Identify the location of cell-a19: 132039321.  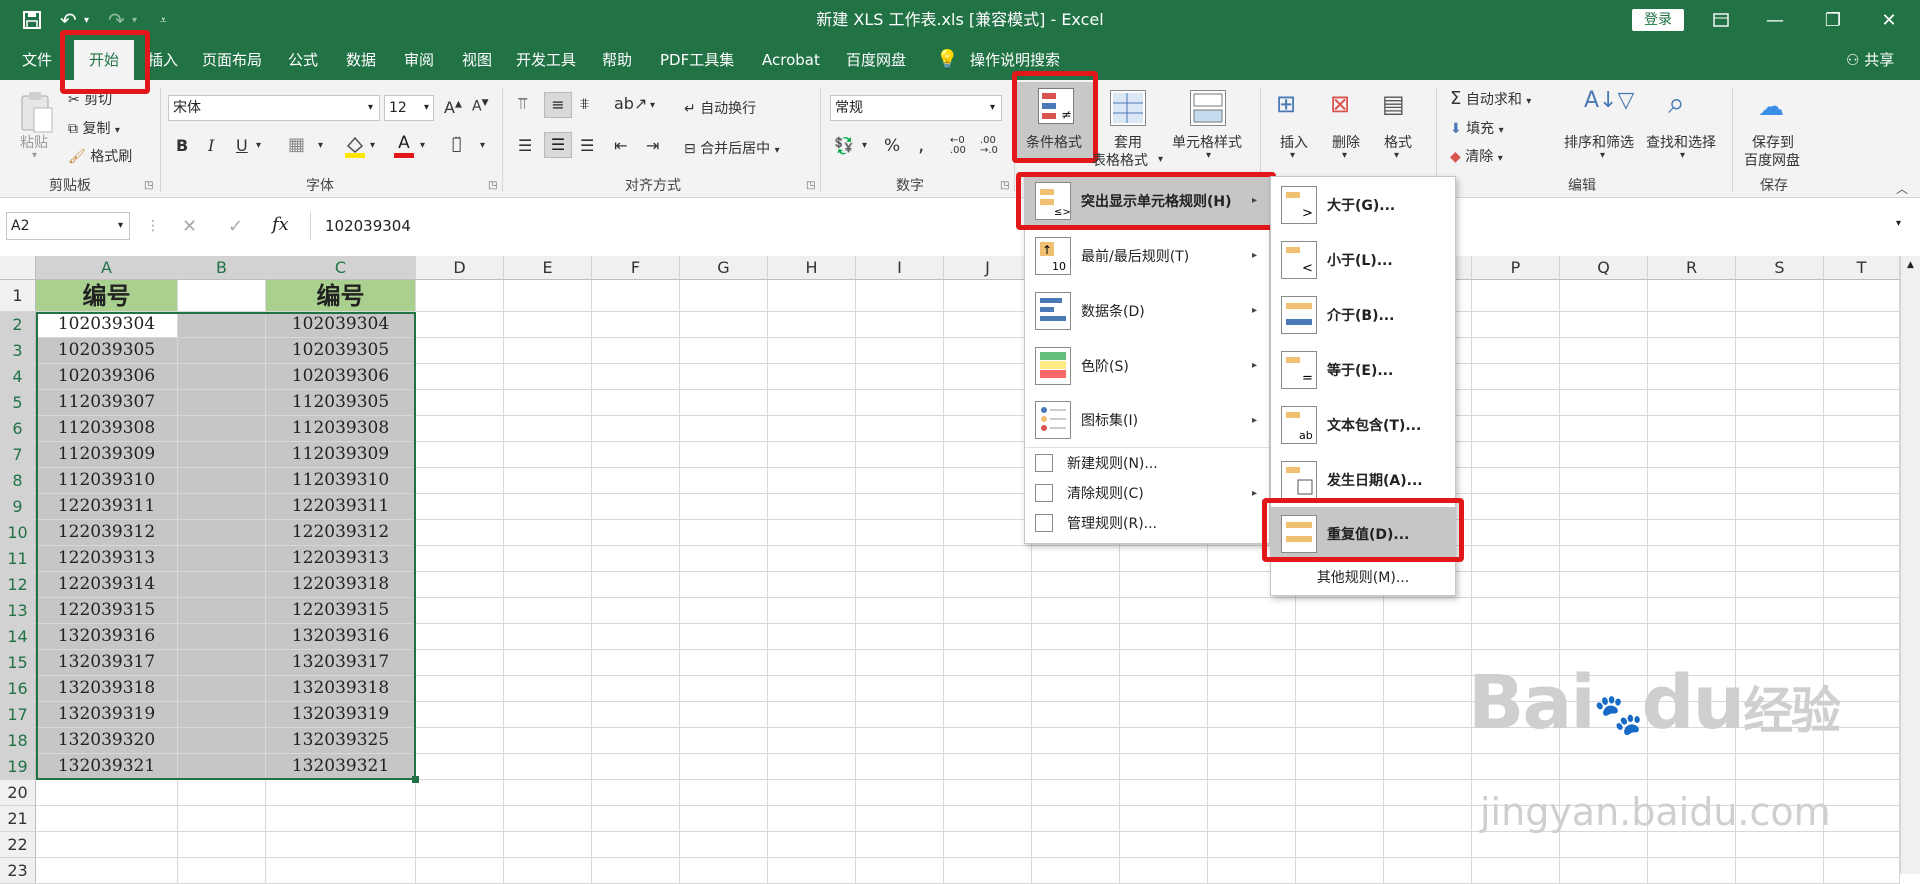
(107, 767).